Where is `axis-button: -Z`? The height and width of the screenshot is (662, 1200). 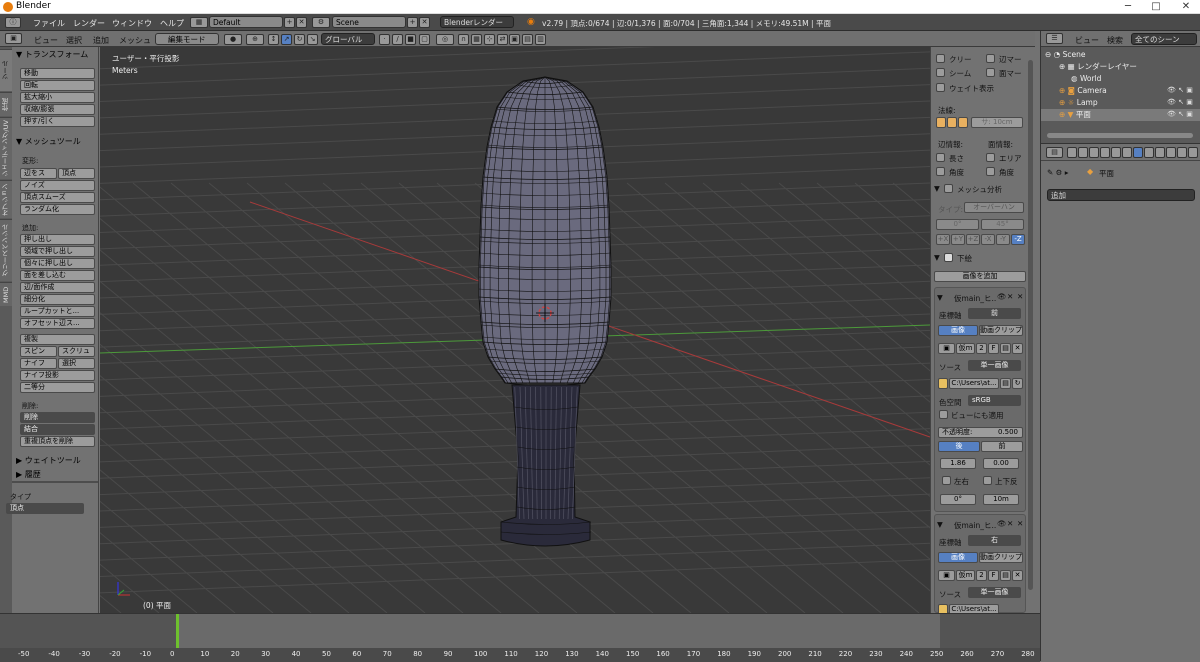 axis-button: -Z is located at coordinates (1018, 239).